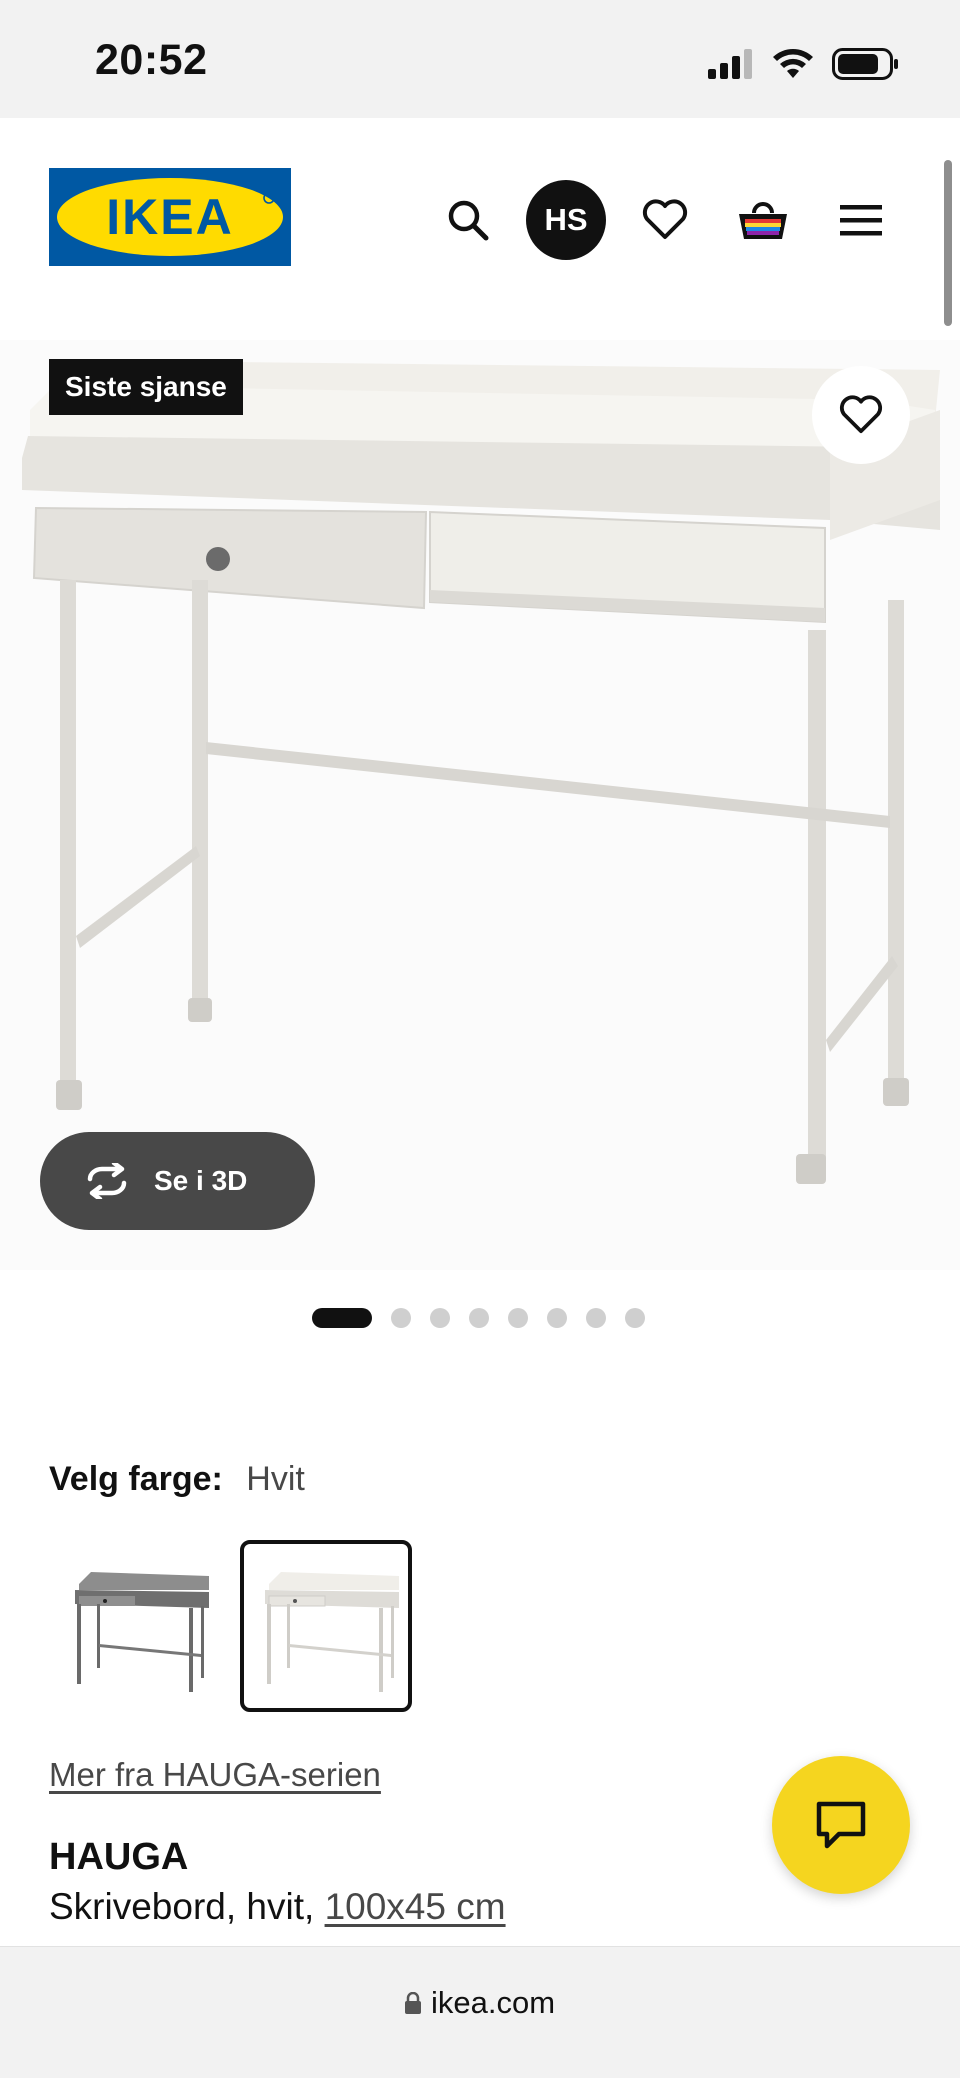  I want to click on color-selector-heading: Velg farge: Hvit, so click(177, 1479).